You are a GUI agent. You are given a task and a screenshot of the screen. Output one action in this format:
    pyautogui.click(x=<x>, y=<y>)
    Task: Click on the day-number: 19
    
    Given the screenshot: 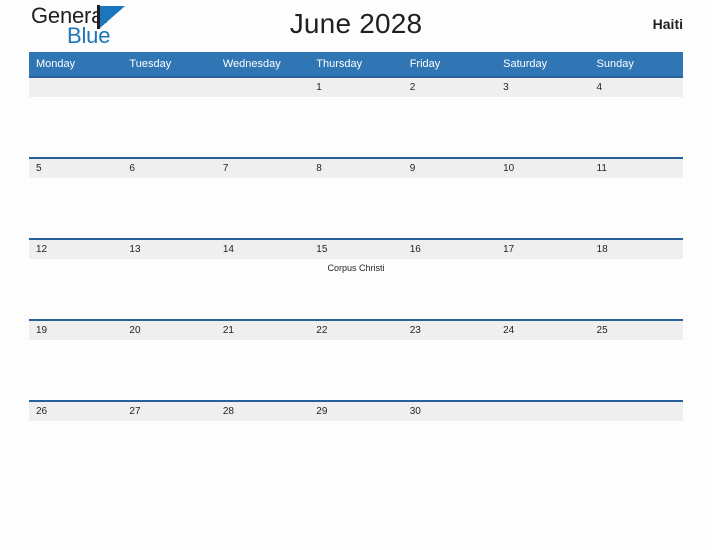 What is the action you would take?
    pyautogui.click(x=75, y=330)
    